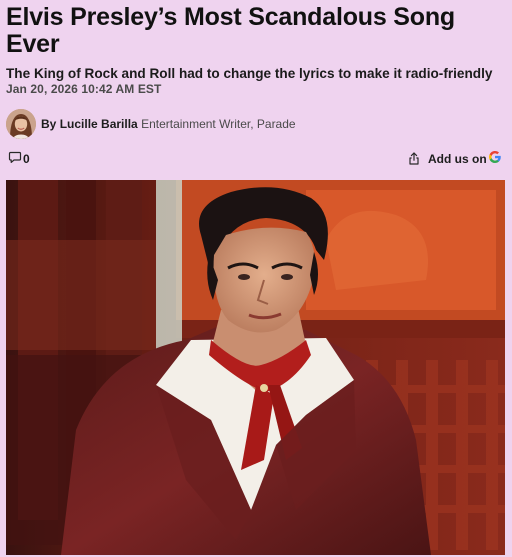 Image resolution: width=512 pixels, height=557 pixels. I want to click on add-us-on-google-button: Add us on, so click(464, 158).